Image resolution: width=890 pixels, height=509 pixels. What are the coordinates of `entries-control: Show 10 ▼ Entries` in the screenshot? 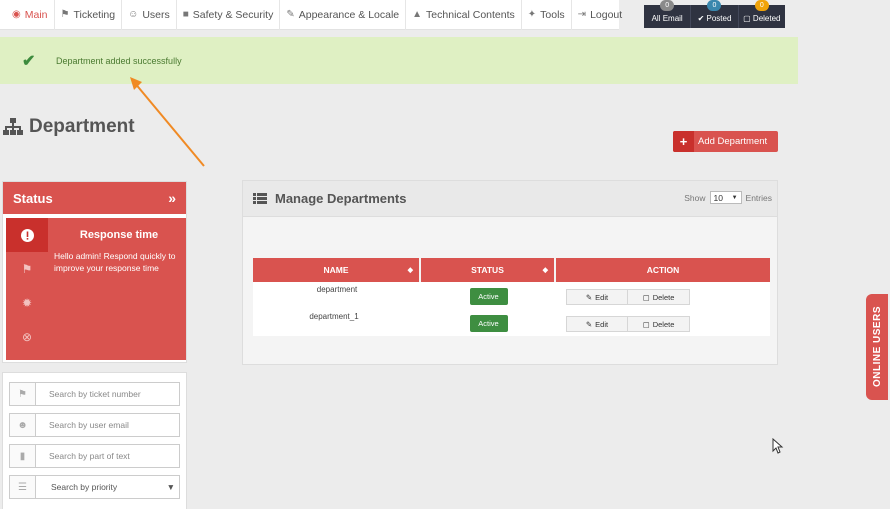 It's located at (728, 197).